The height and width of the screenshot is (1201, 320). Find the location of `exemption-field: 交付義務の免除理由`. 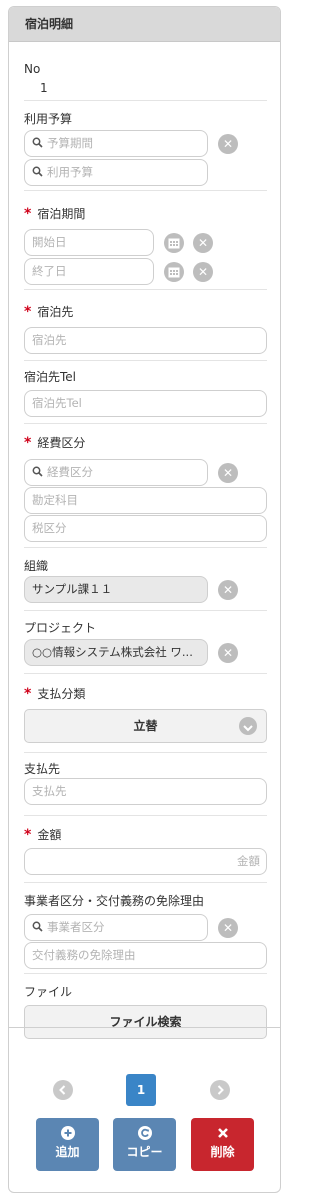

exemption-field: 交付義務の免除理由 is located at coordinates (145, 955).